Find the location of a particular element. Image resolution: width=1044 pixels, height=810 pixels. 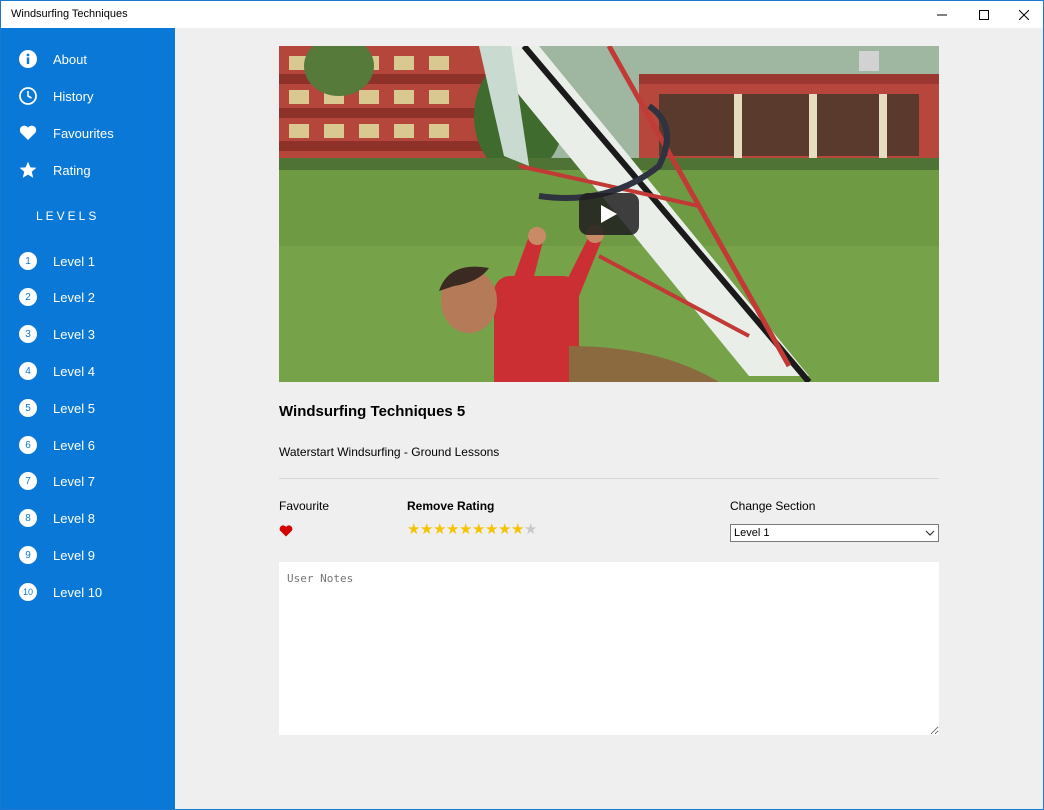

close-button is located at coordinates (1022, 14).